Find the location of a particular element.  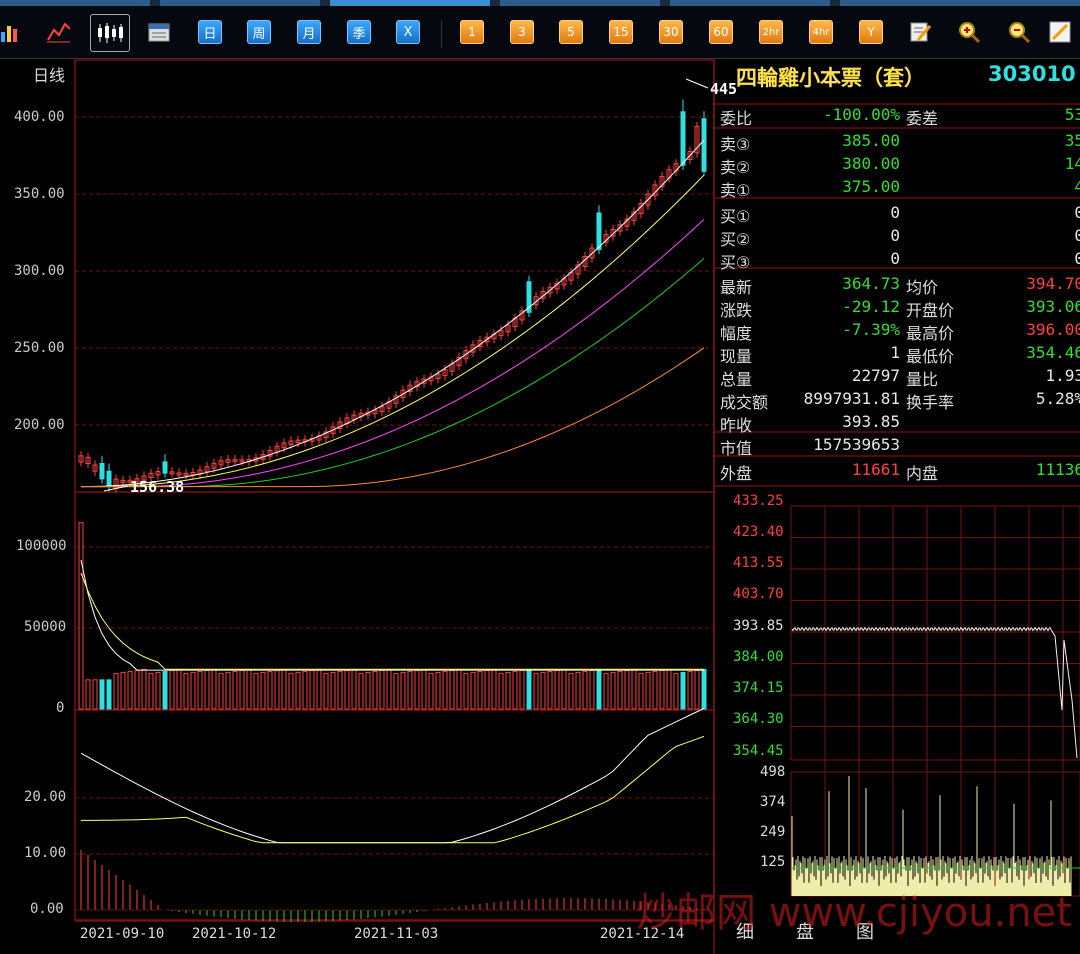

intraday-volume-tick: 374 is located at coordinates (773, 802).